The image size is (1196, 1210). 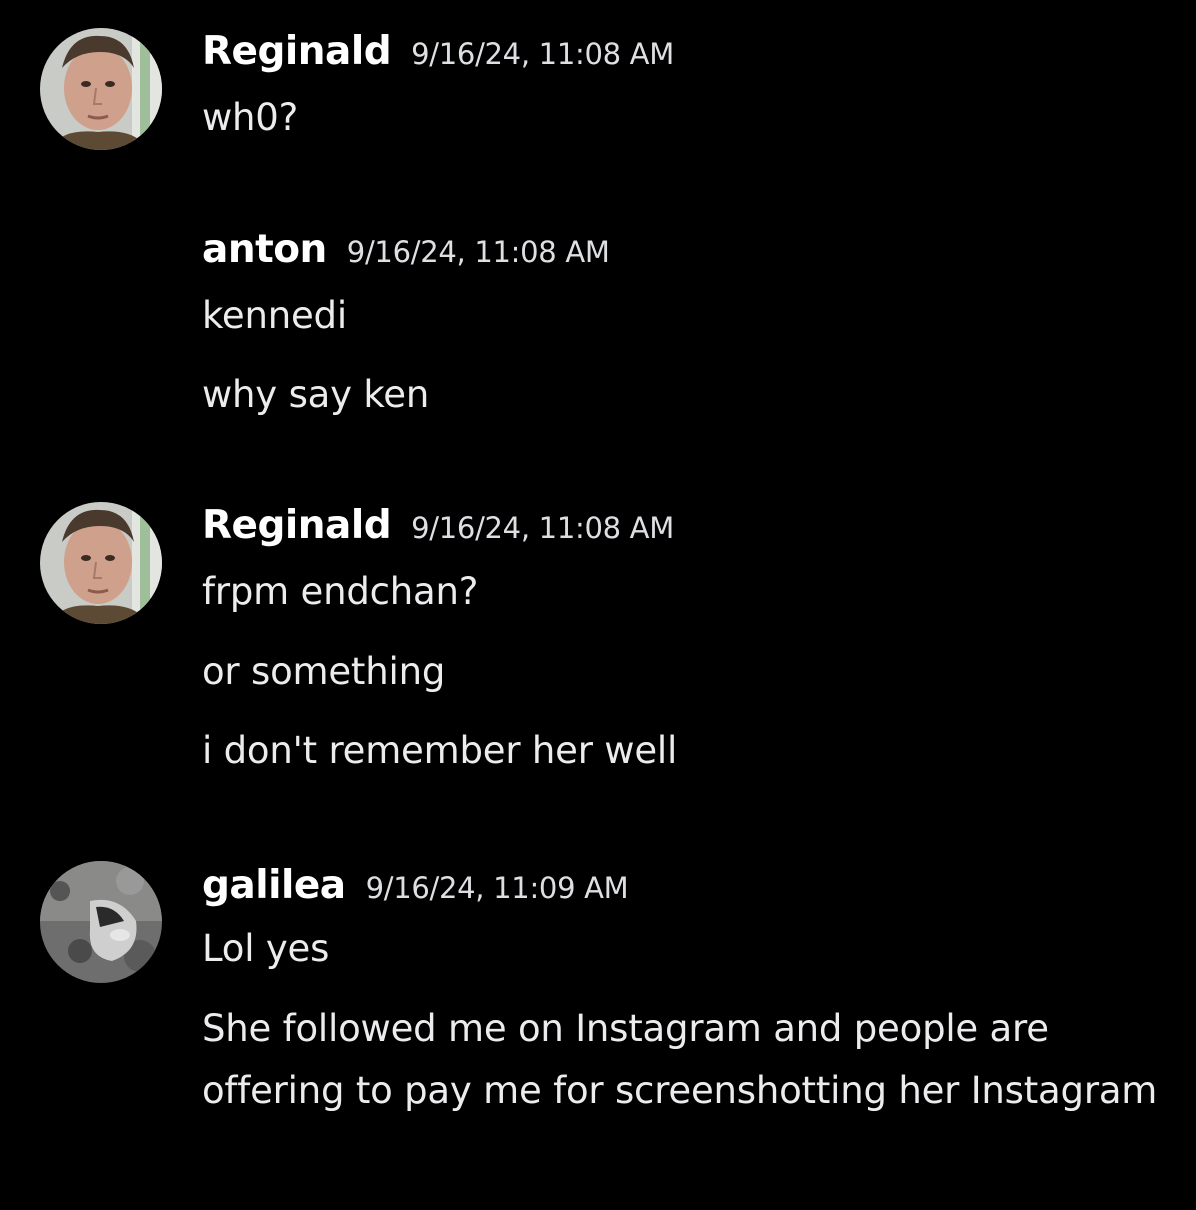 What do you see at coordinates (682, 592) in the screenshot?
I see `message-text: frpm endchan?` at bounding box center [682, 592].